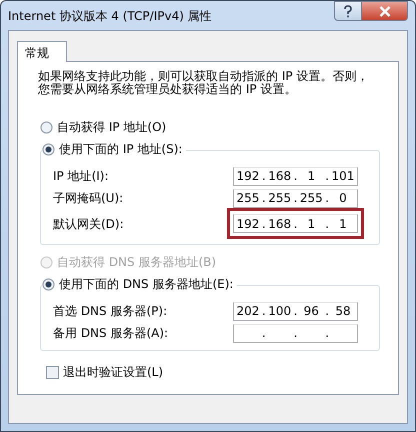 The image size is (416, 432). Describe the element at coordinates (42, 51) in the screenshot. I see `tab: 常规` at that location.